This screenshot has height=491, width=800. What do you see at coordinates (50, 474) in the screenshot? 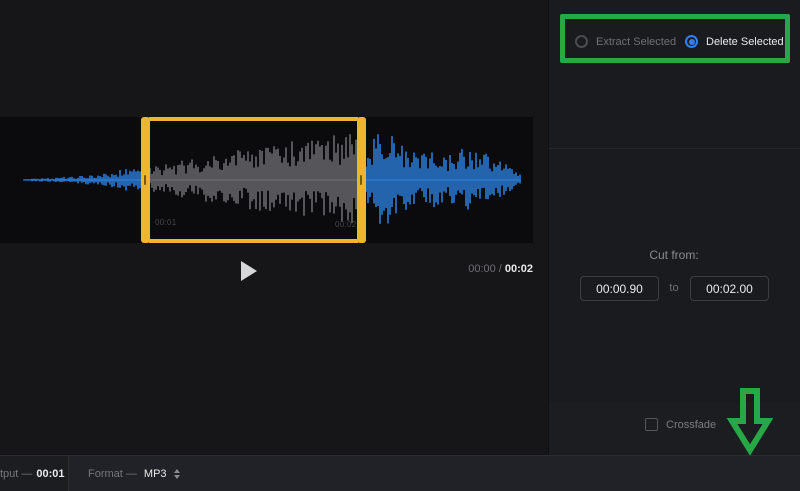
I see `output-value: 00:01` at bounding box center [50, 474].